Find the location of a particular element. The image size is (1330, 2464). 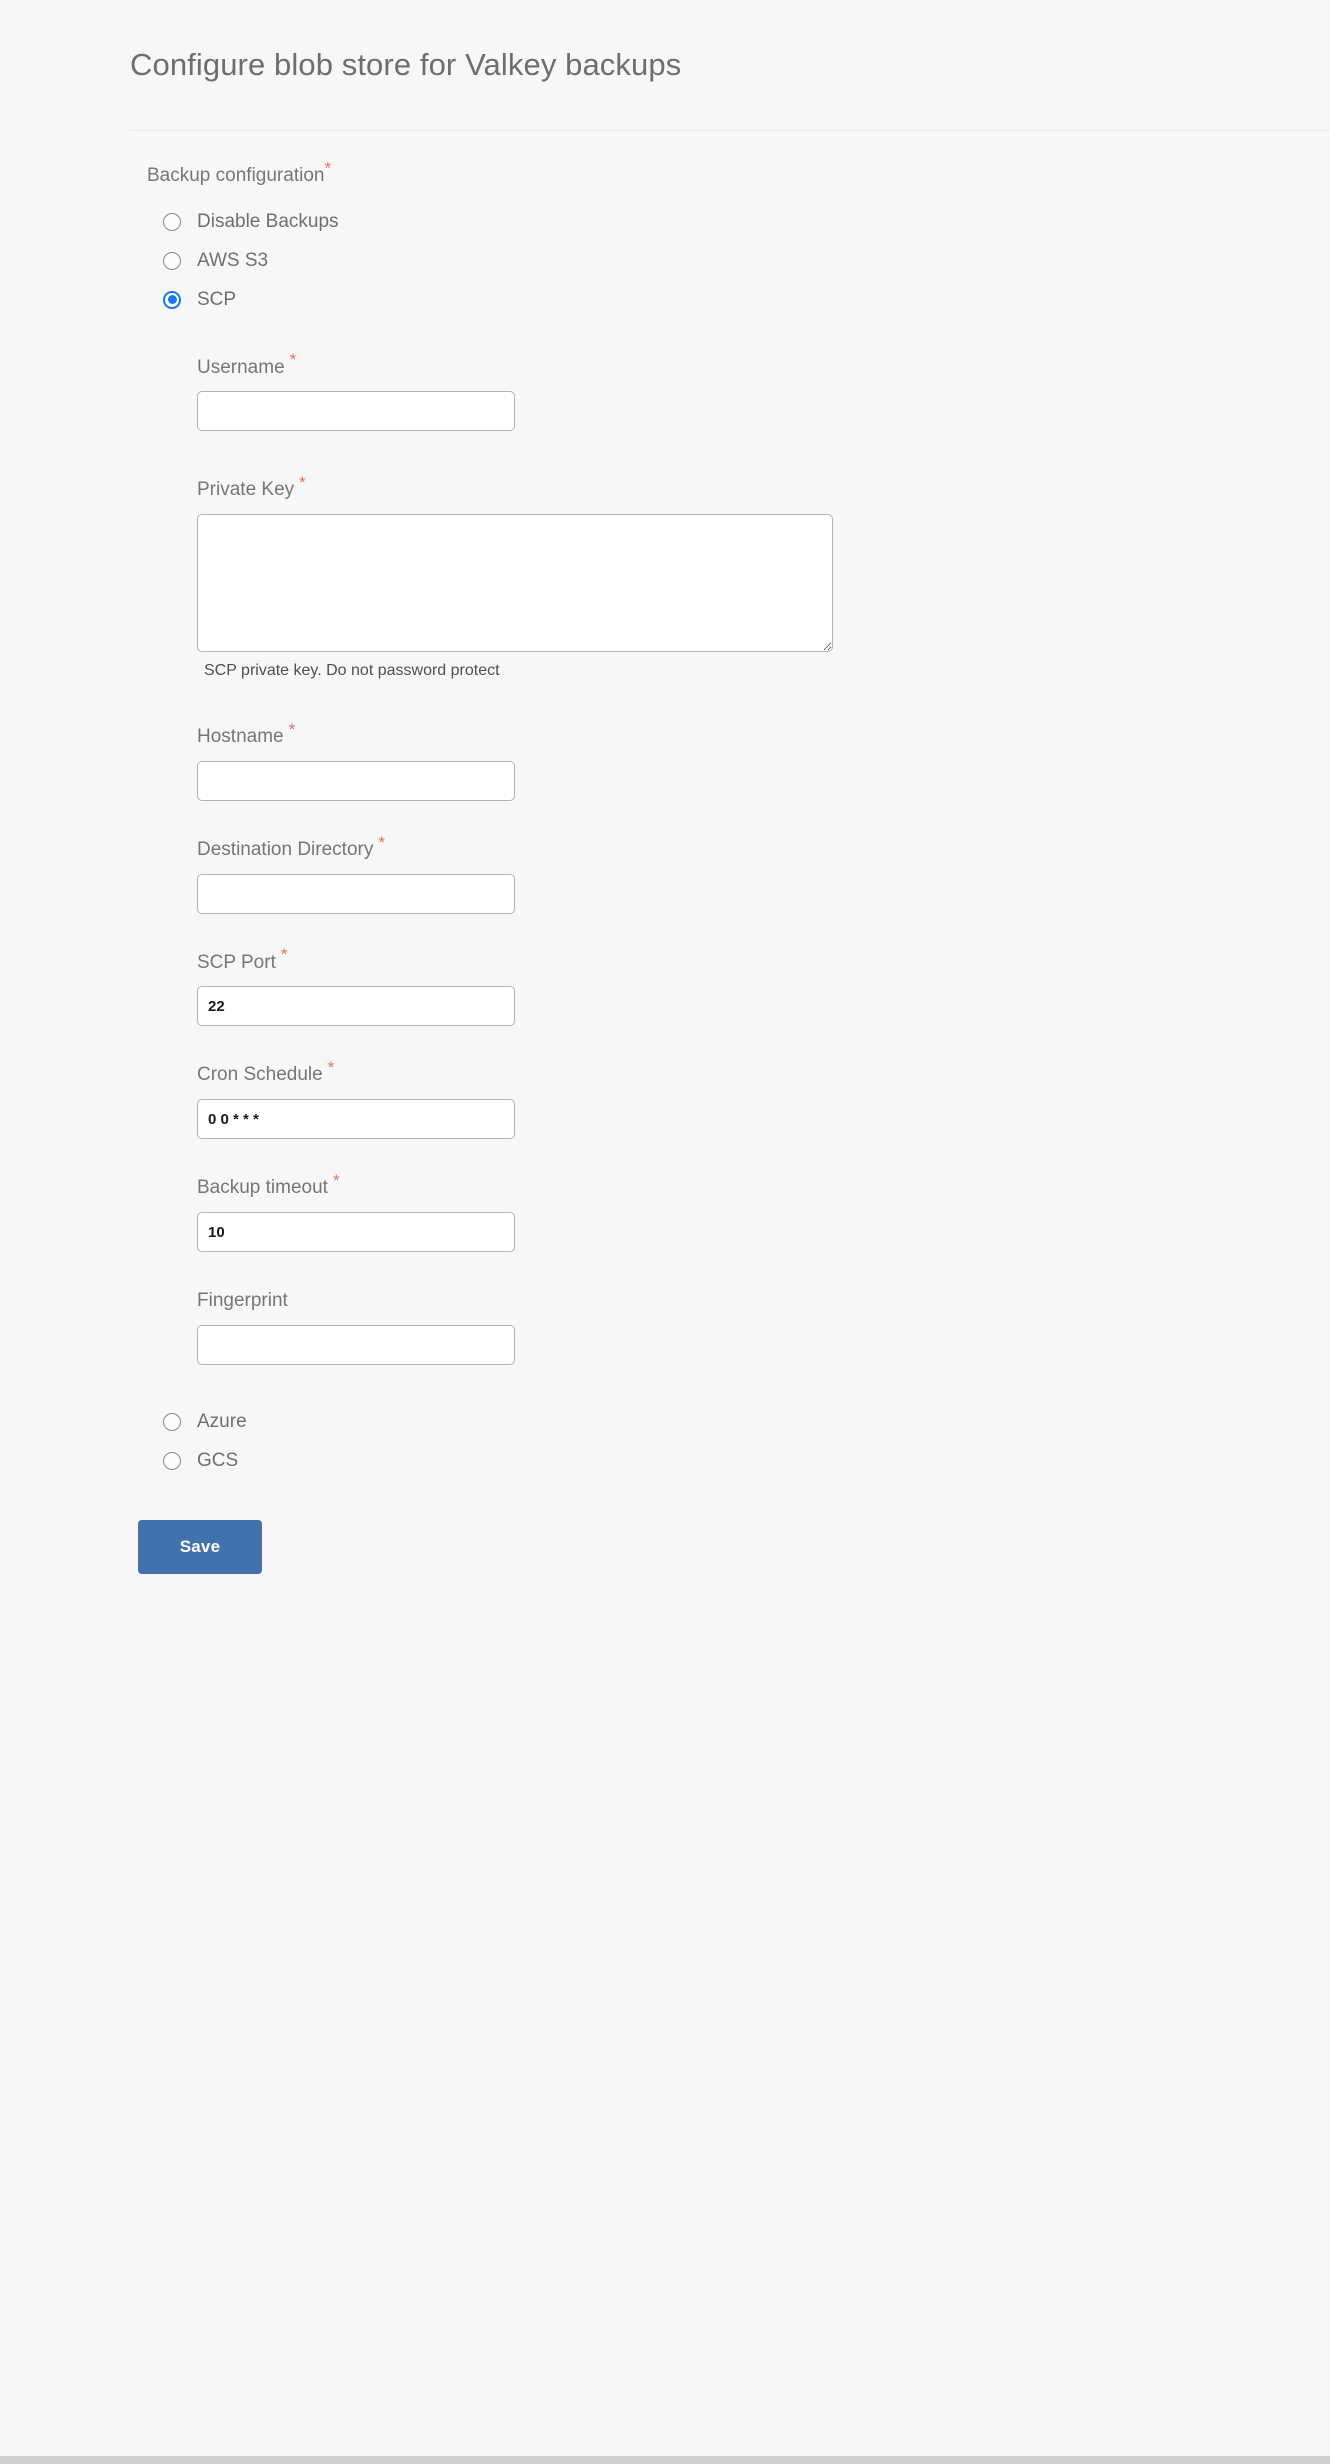

field-label-username: Username * is located at coordinates (763, 365).